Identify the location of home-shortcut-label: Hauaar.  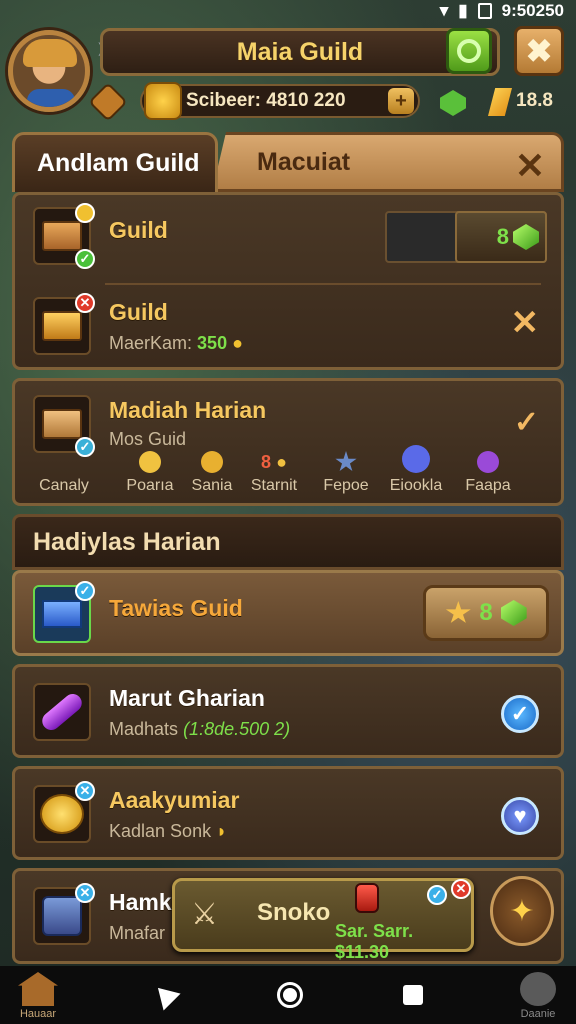
(38, 1014).